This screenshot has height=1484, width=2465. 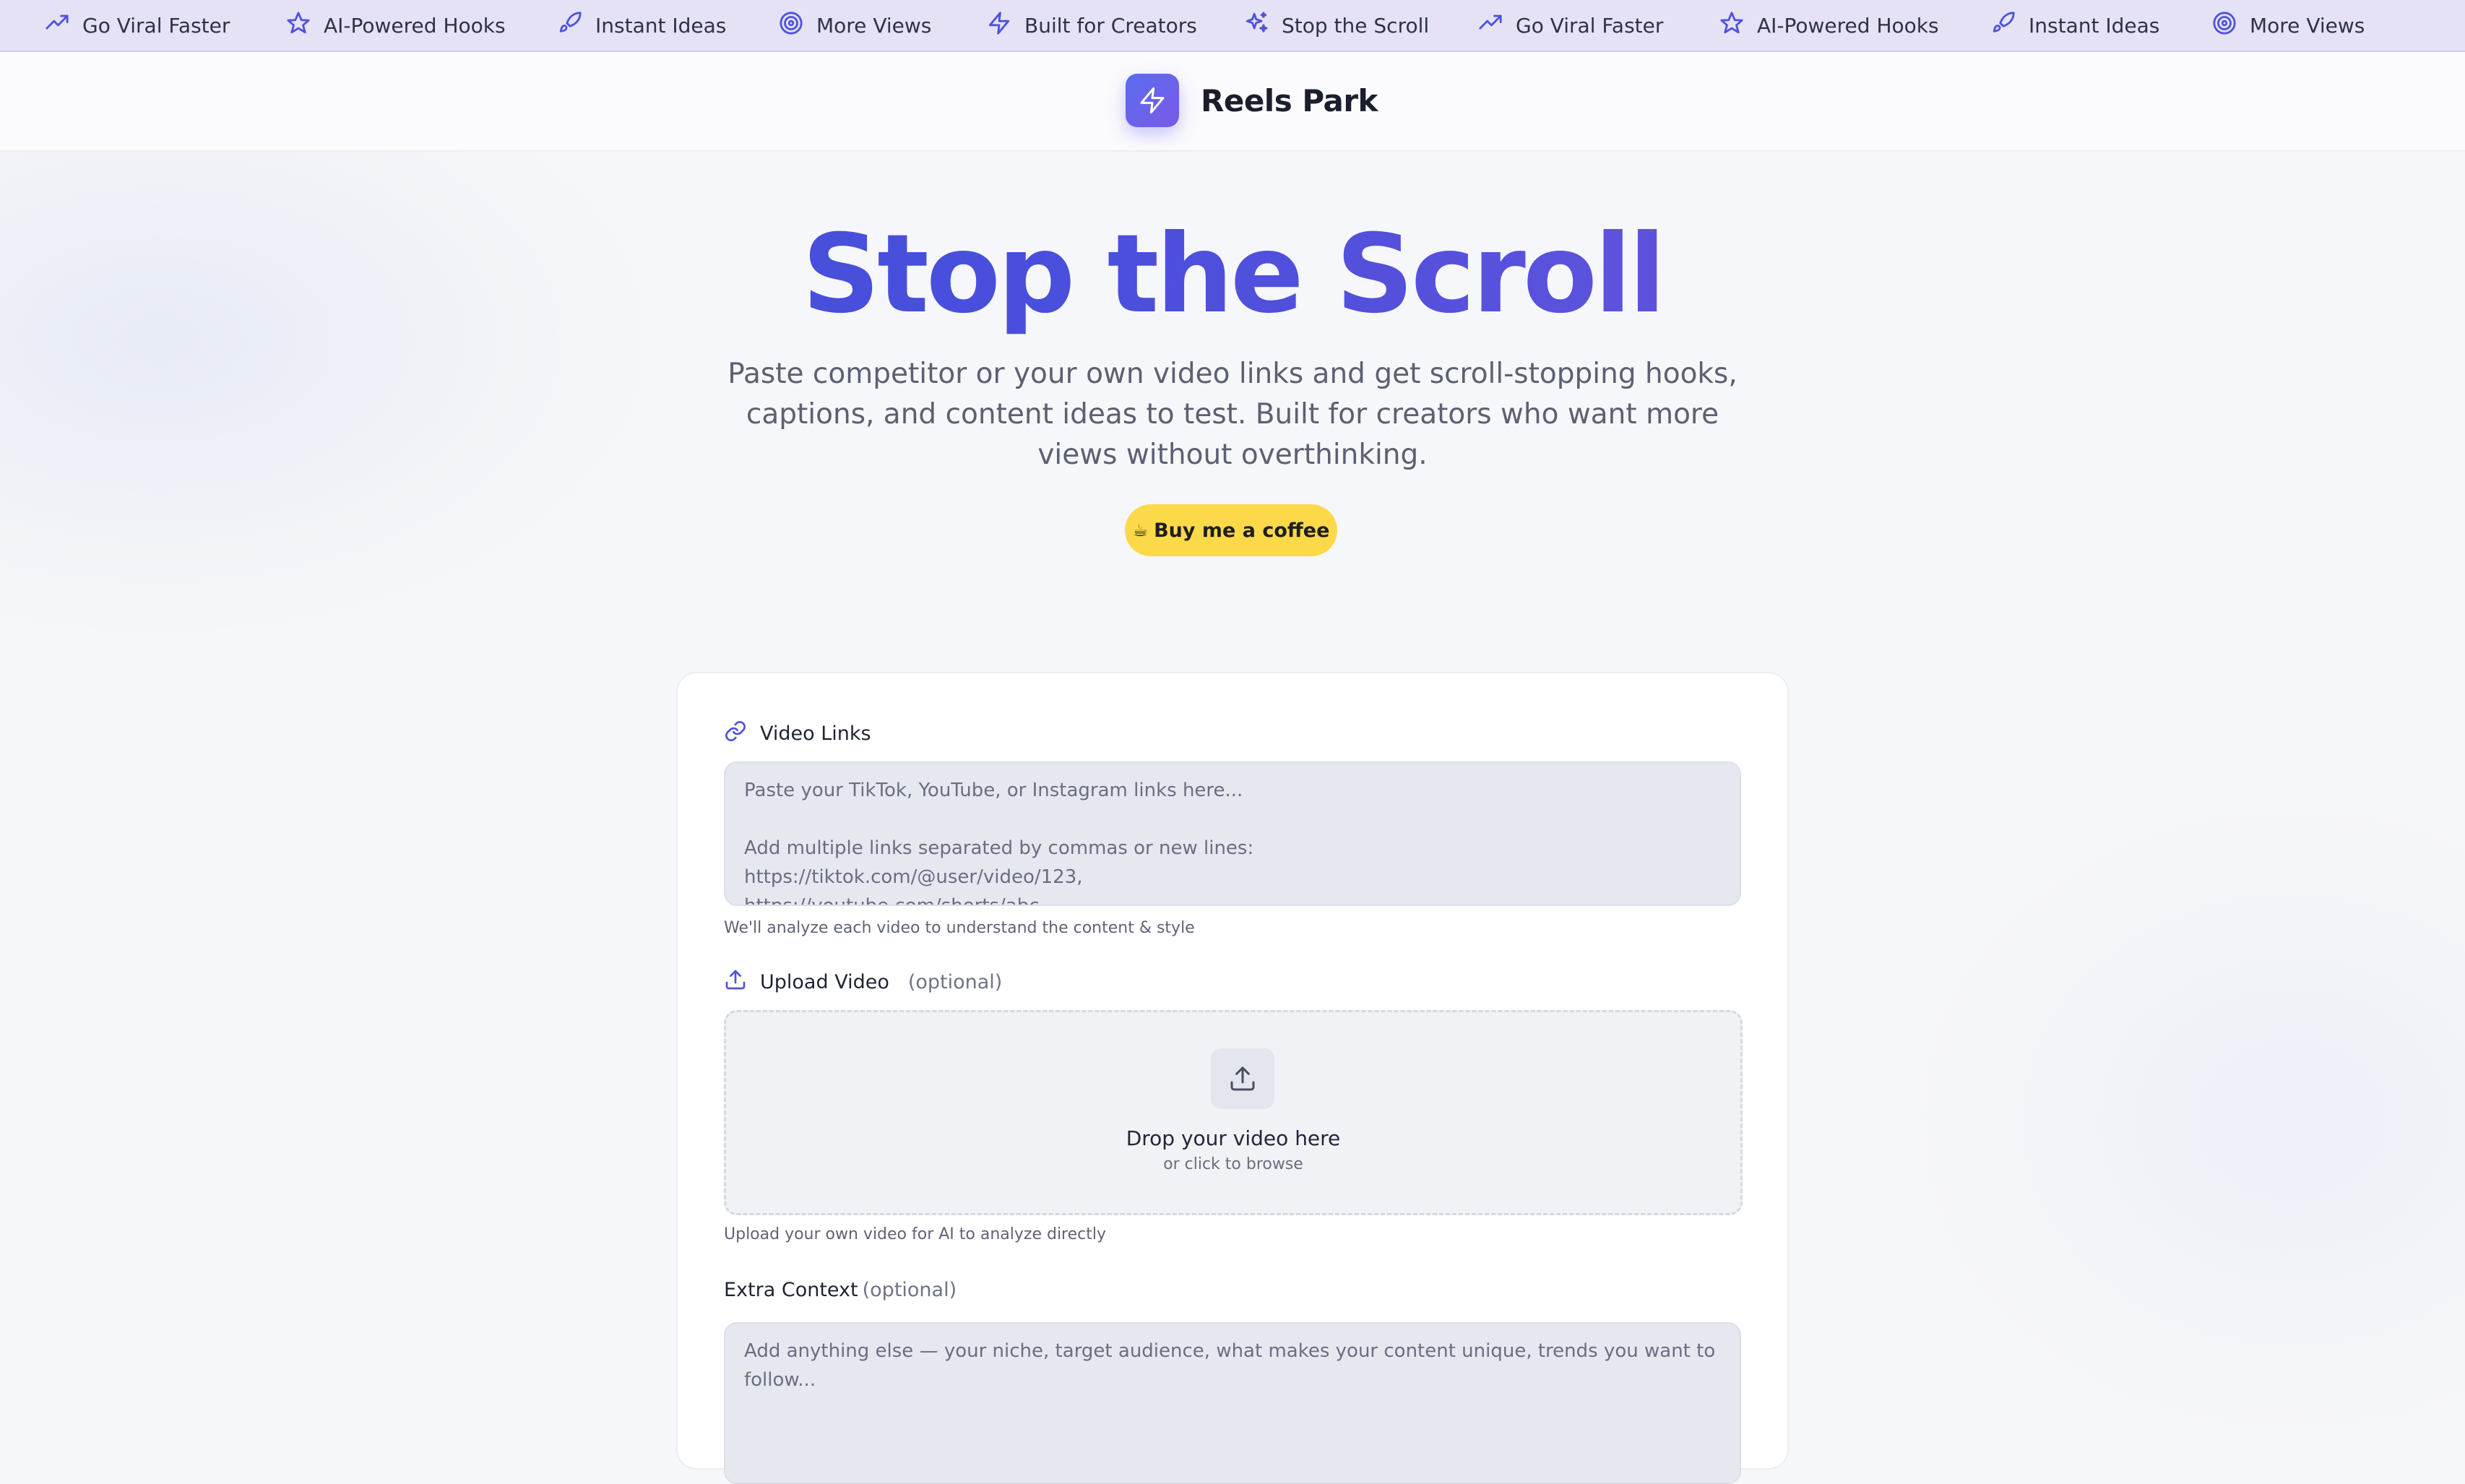 What do you see at coordinates (1110, 25) in the screenshot?
I see `ticker-item-label: Built for Creators` at bounding box center [1110, 25].